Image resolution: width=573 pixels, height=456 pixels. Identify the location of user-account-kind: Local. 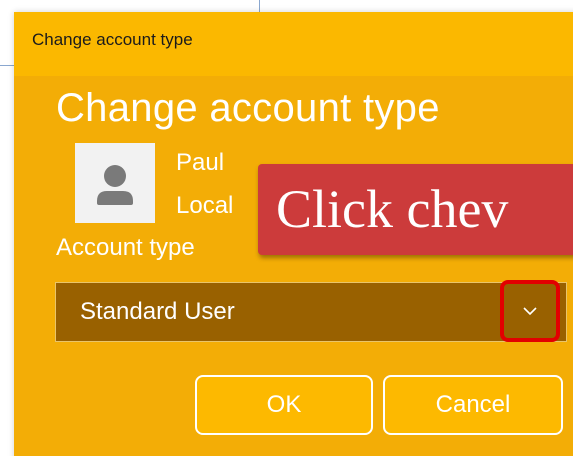
(205, 205).